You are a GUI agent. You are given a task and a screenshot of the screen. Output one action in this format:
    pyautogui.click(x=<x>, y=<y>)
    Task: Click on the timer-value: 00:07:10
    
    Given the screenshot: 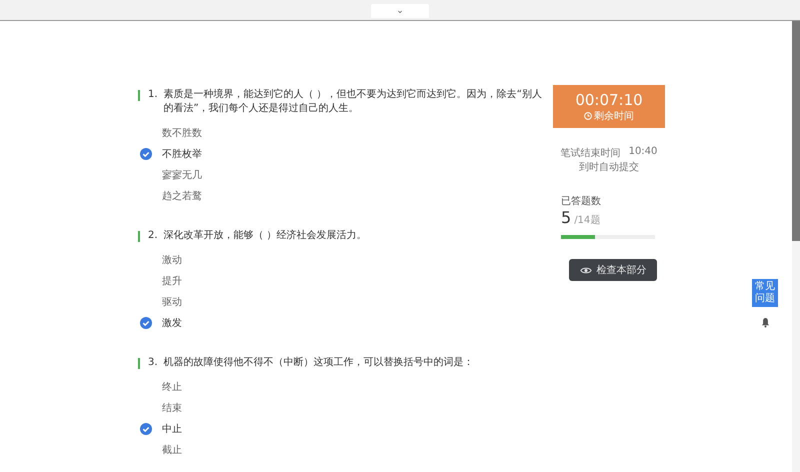 What is the action you would take?
    pyautogui.click(x=609, y=99)
    